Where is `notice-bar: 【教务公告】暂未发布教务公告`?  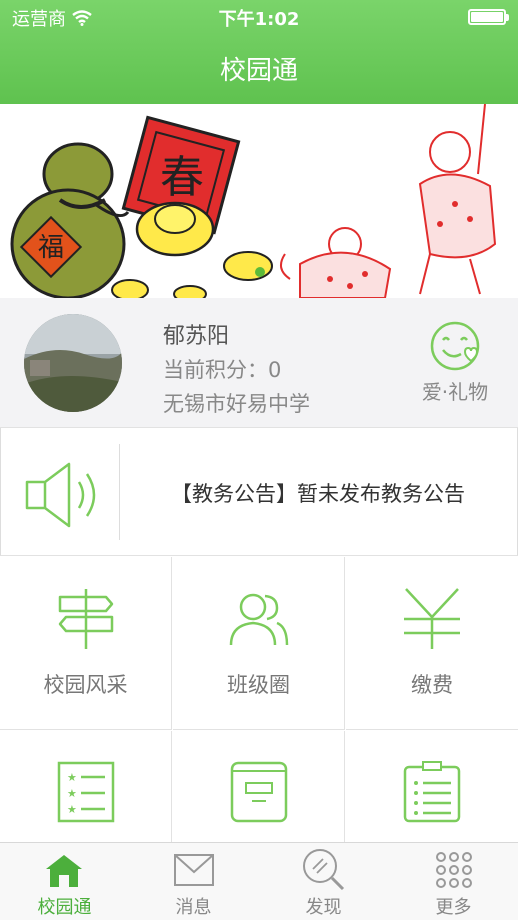 notice-bar: 【教务公告】暂未发布教务公告 is located at coordinates (259, 492).